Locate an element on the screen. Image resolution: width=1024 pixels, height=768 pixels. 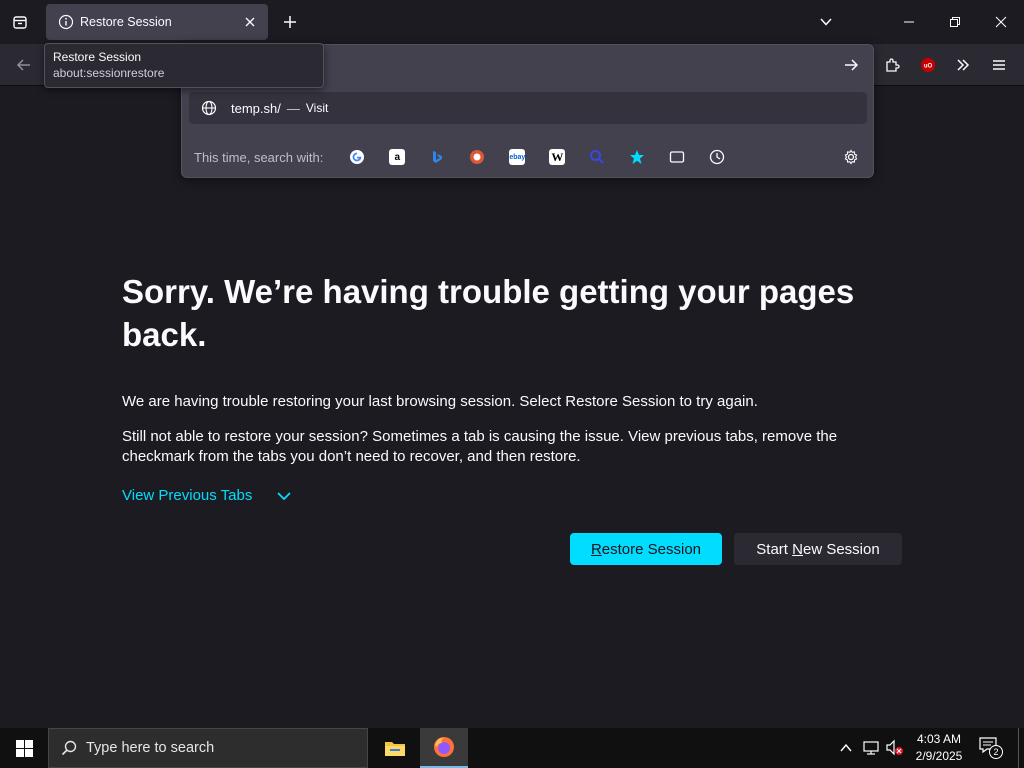
show-desktop-button is located at coordinates (1021, 748).